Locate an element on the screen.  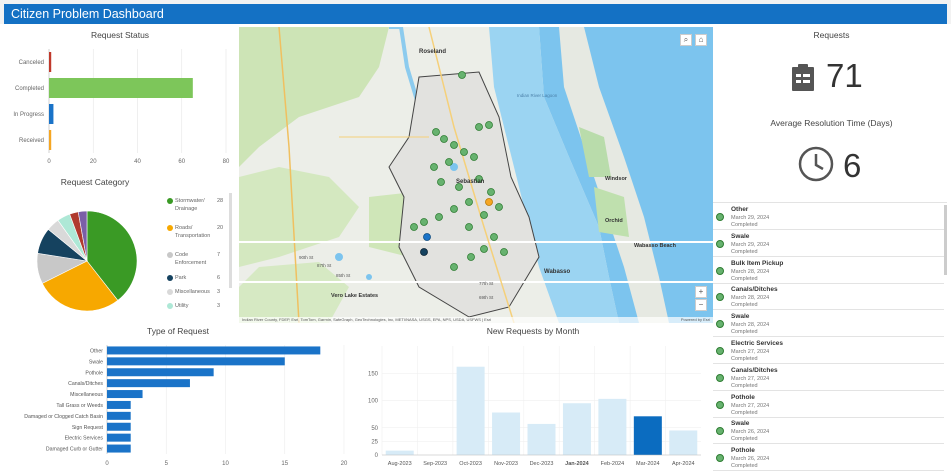
legend-scrollbar is located at coordinates (230, 240).